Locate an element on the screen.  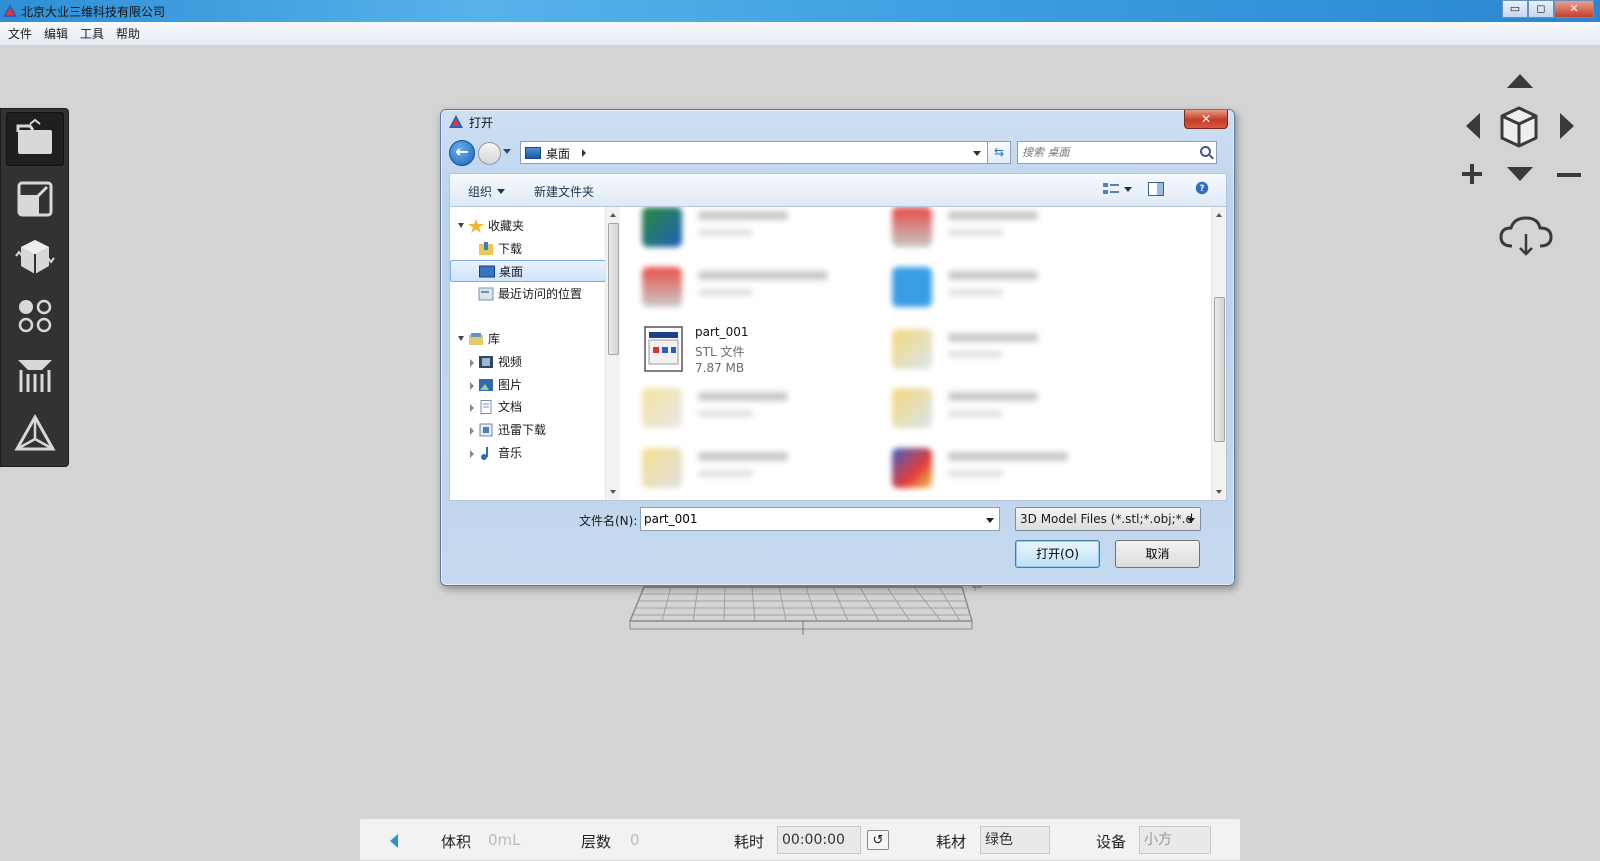
close-window-button: ✕ is located at coordinates (1574, 9).